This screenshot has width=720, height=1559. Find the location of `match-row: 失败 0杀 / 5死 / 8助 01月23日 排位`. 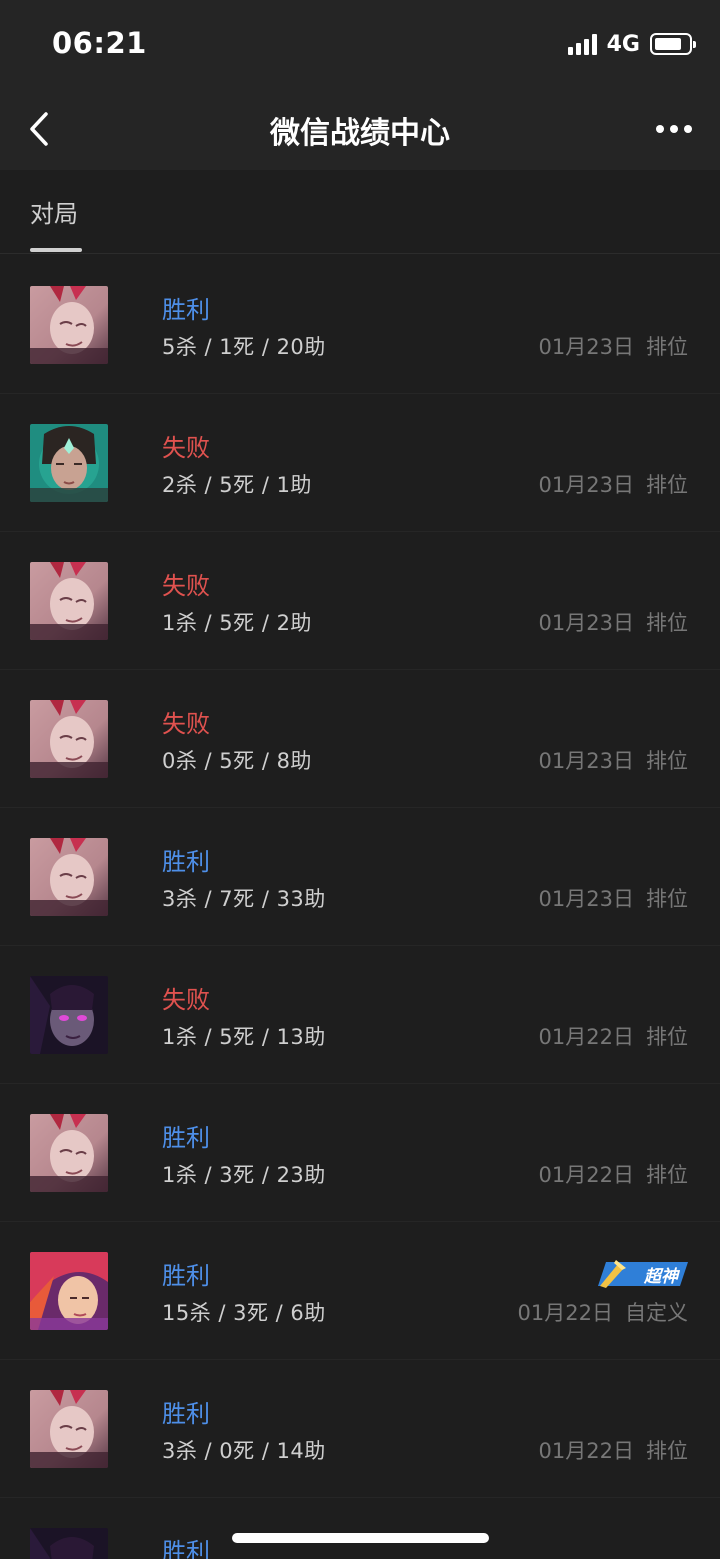

match-row: 失败 0杀 / 5死 / 8助 01月23日 排位 is located at coordinates (360, 739).